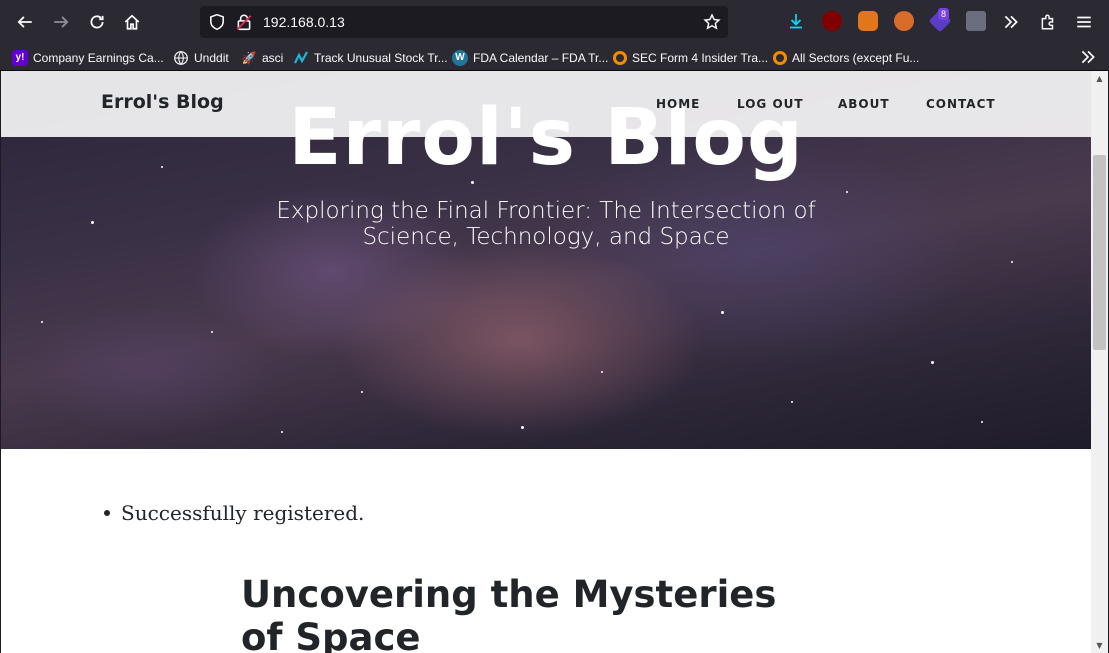 This screenshot has width=1109, height=653. Describe the element at coordinates (1099, 252) in the screenshot. I see `scroll-thumb` at that location.